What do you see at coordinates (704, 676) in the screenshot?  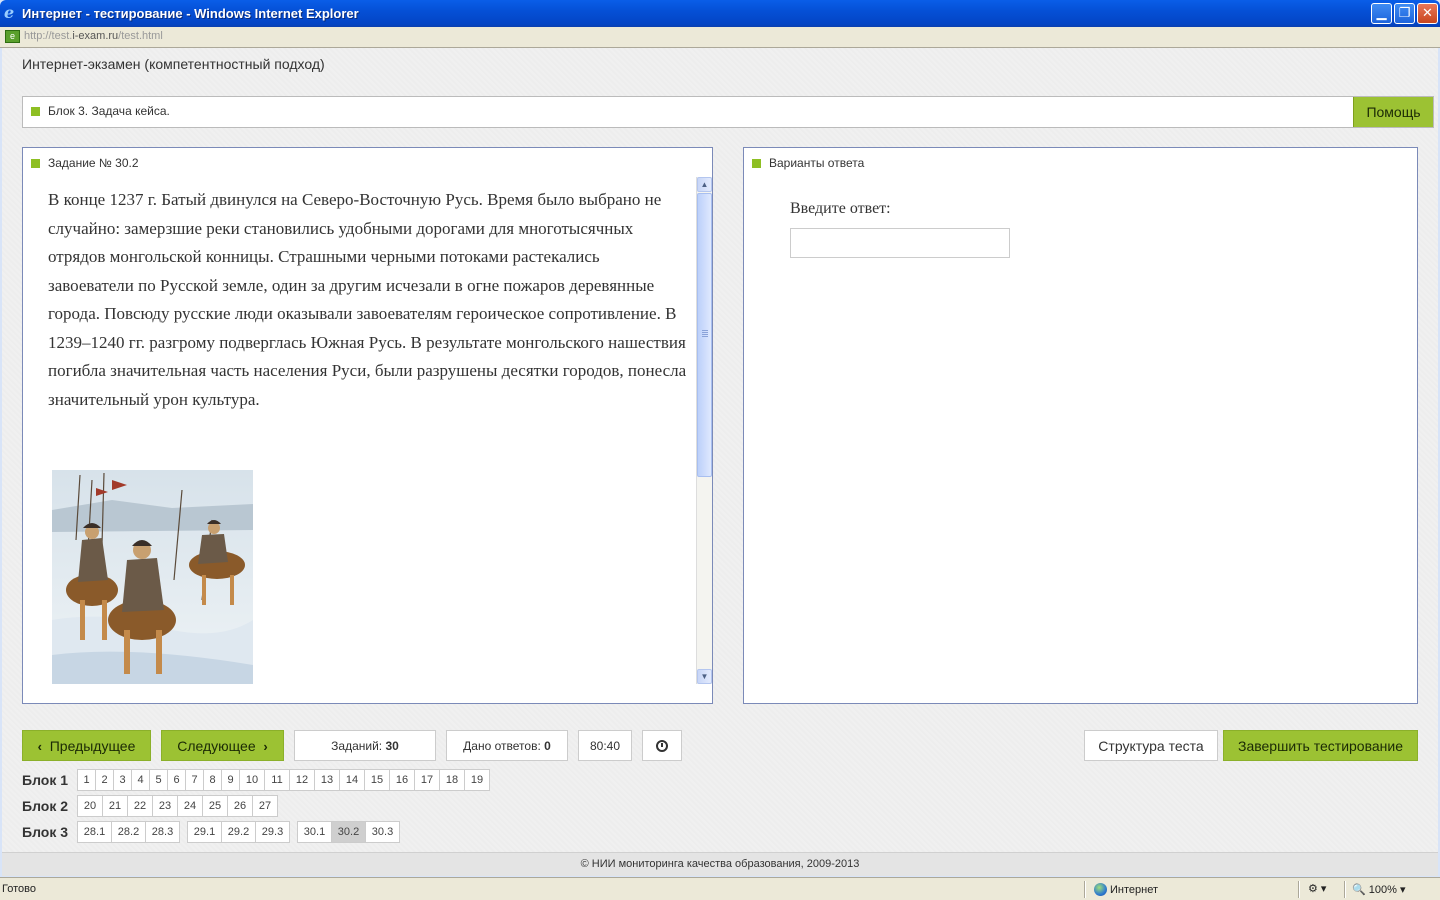 I see `scroll-down-icon: ▼` at bounding box center [704, 676].